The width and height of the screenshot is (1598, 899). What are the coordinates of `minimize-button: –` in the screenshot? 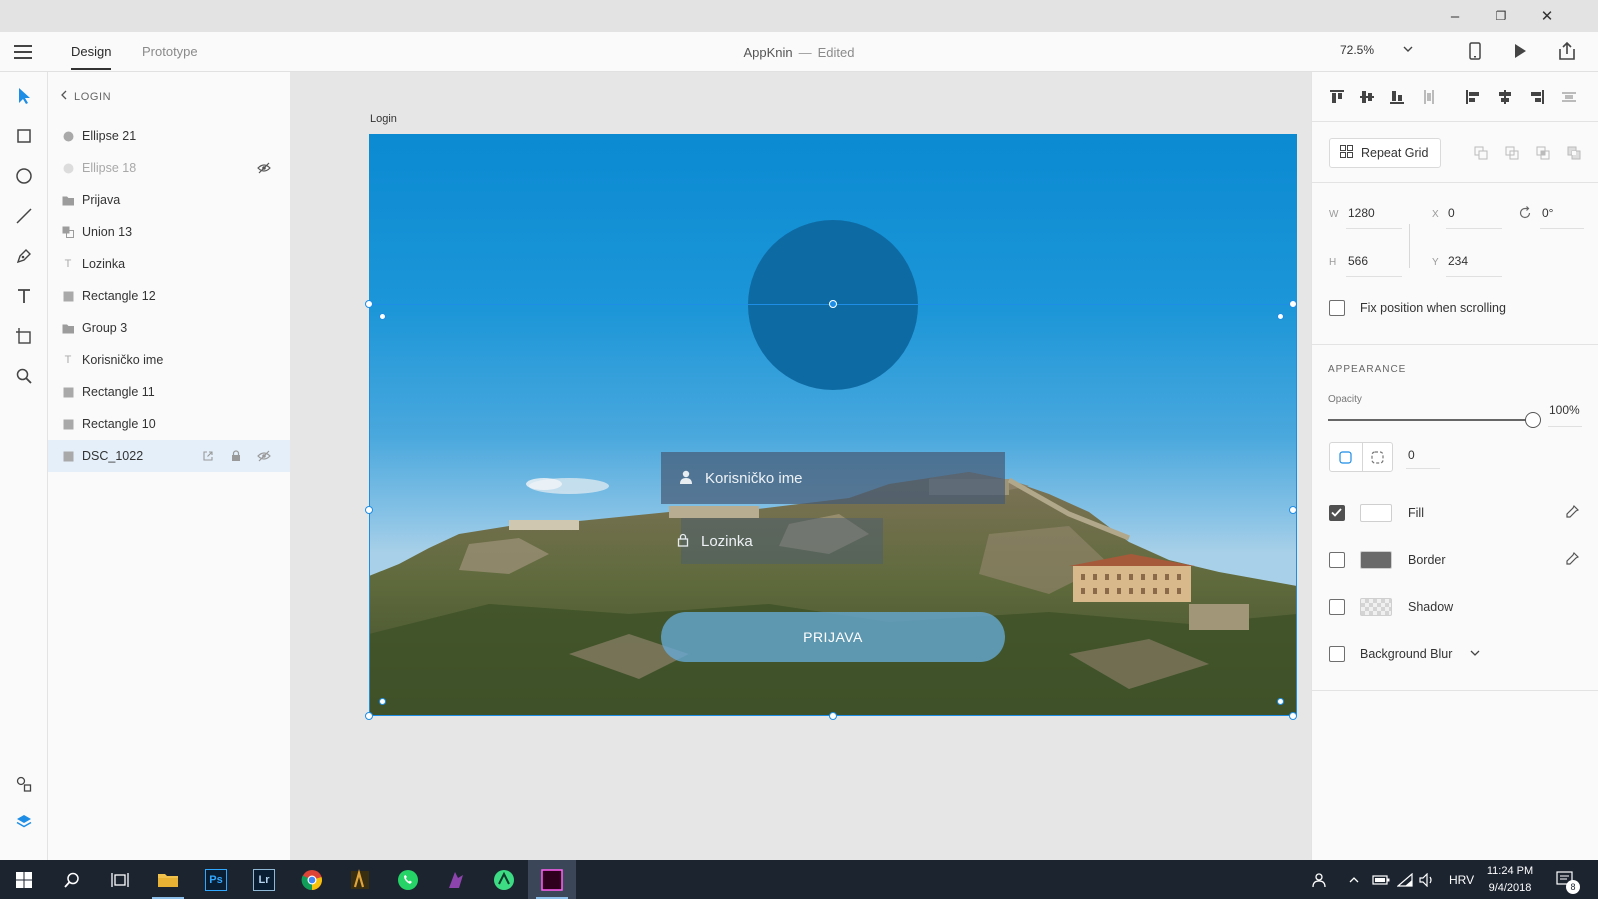 It's located at (1455, 16).